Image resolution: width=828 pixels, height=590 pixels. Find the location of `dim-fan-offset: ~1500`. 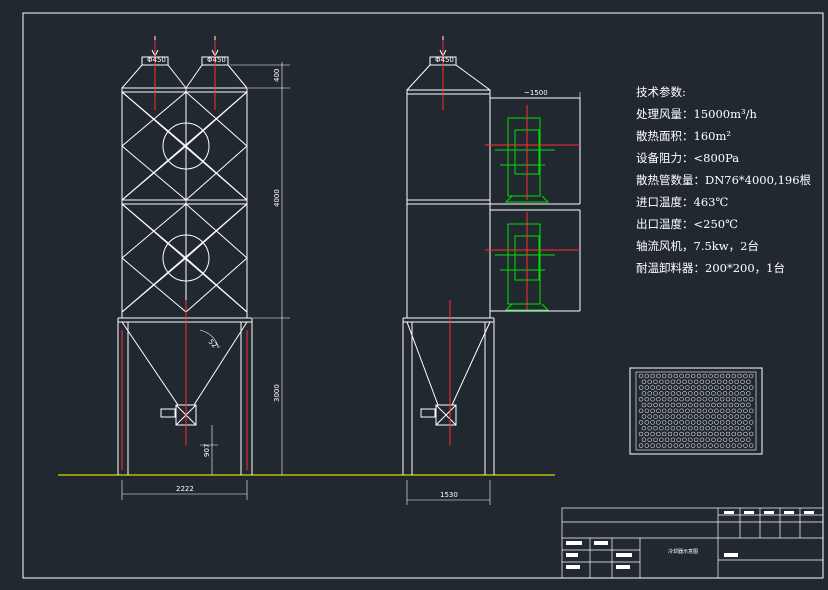

dim-fan-offset: ~1500 is located at coordinates (536, 93).